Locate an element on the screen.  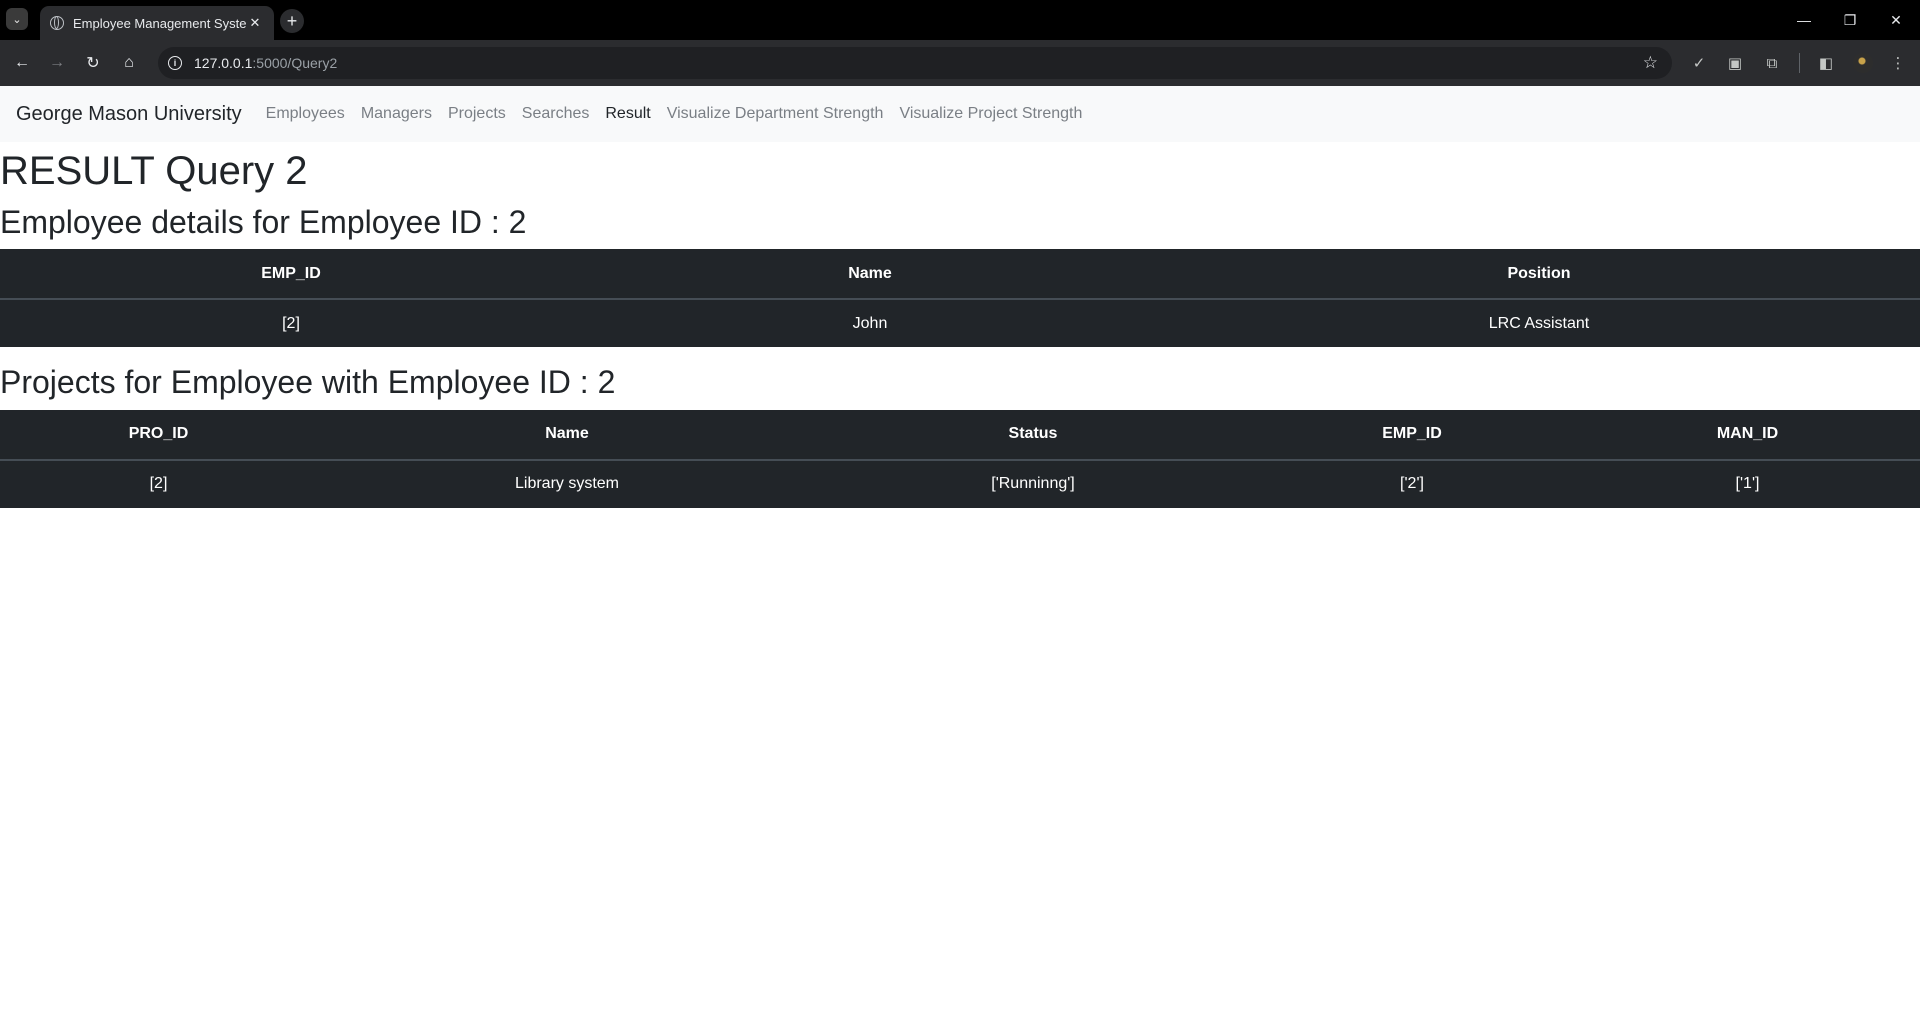
cell-emp-id: ['2'] is located at coordinates (1412, 484).